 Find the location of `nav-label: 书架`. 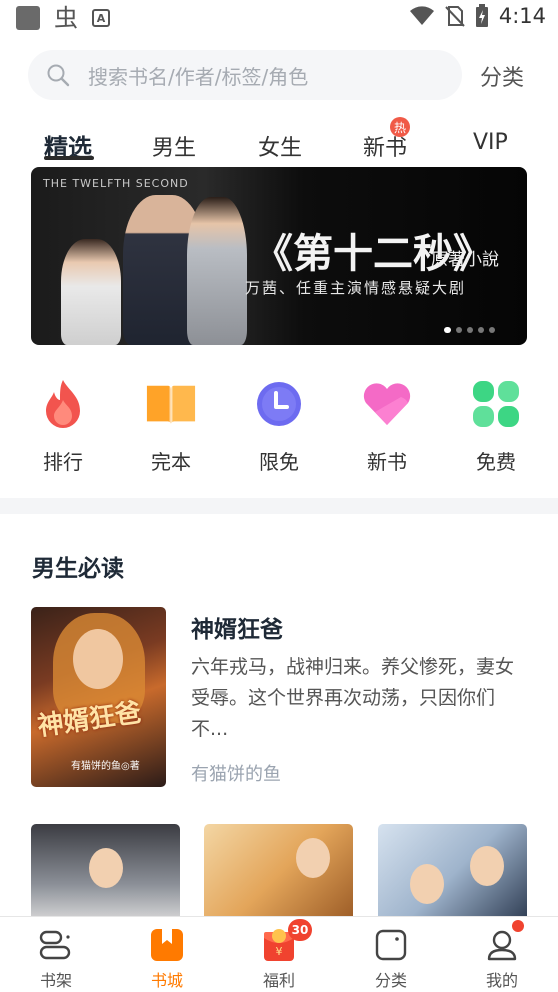

nav-label: 书架 is located at coordinates (55, 980).